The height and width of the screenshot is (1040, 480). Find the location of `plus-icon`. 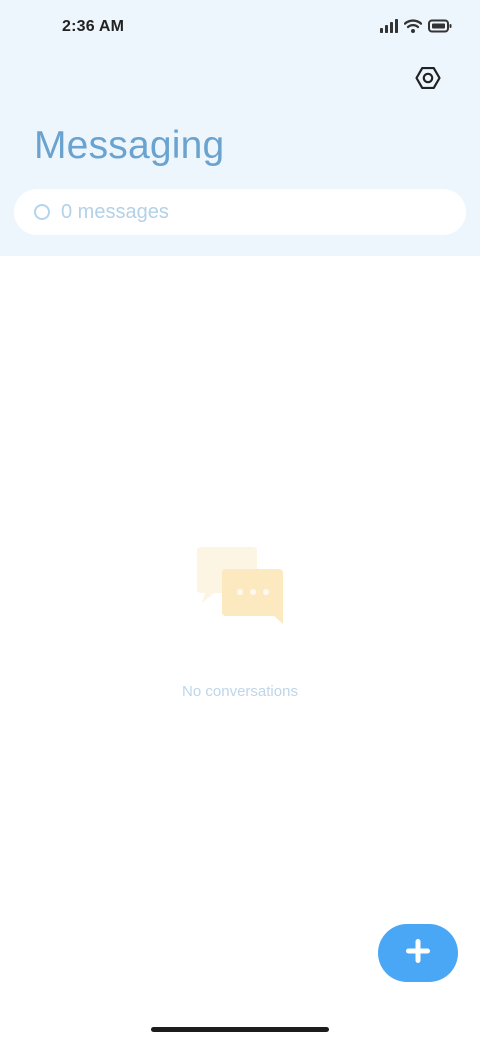

plus-icon is located at coordinates (418, 953).